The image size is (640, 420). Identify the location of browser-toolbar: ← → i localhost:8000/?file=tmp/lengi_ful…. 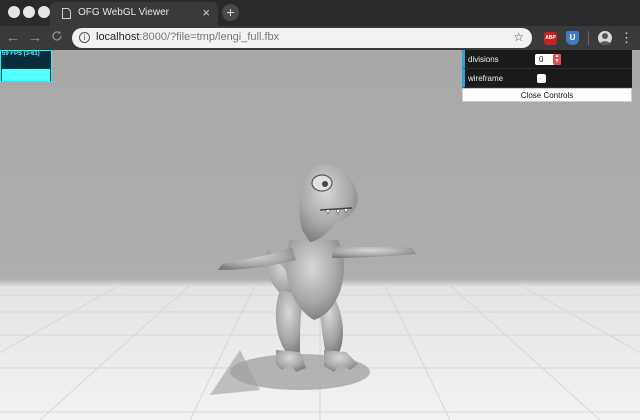
(320, 38).